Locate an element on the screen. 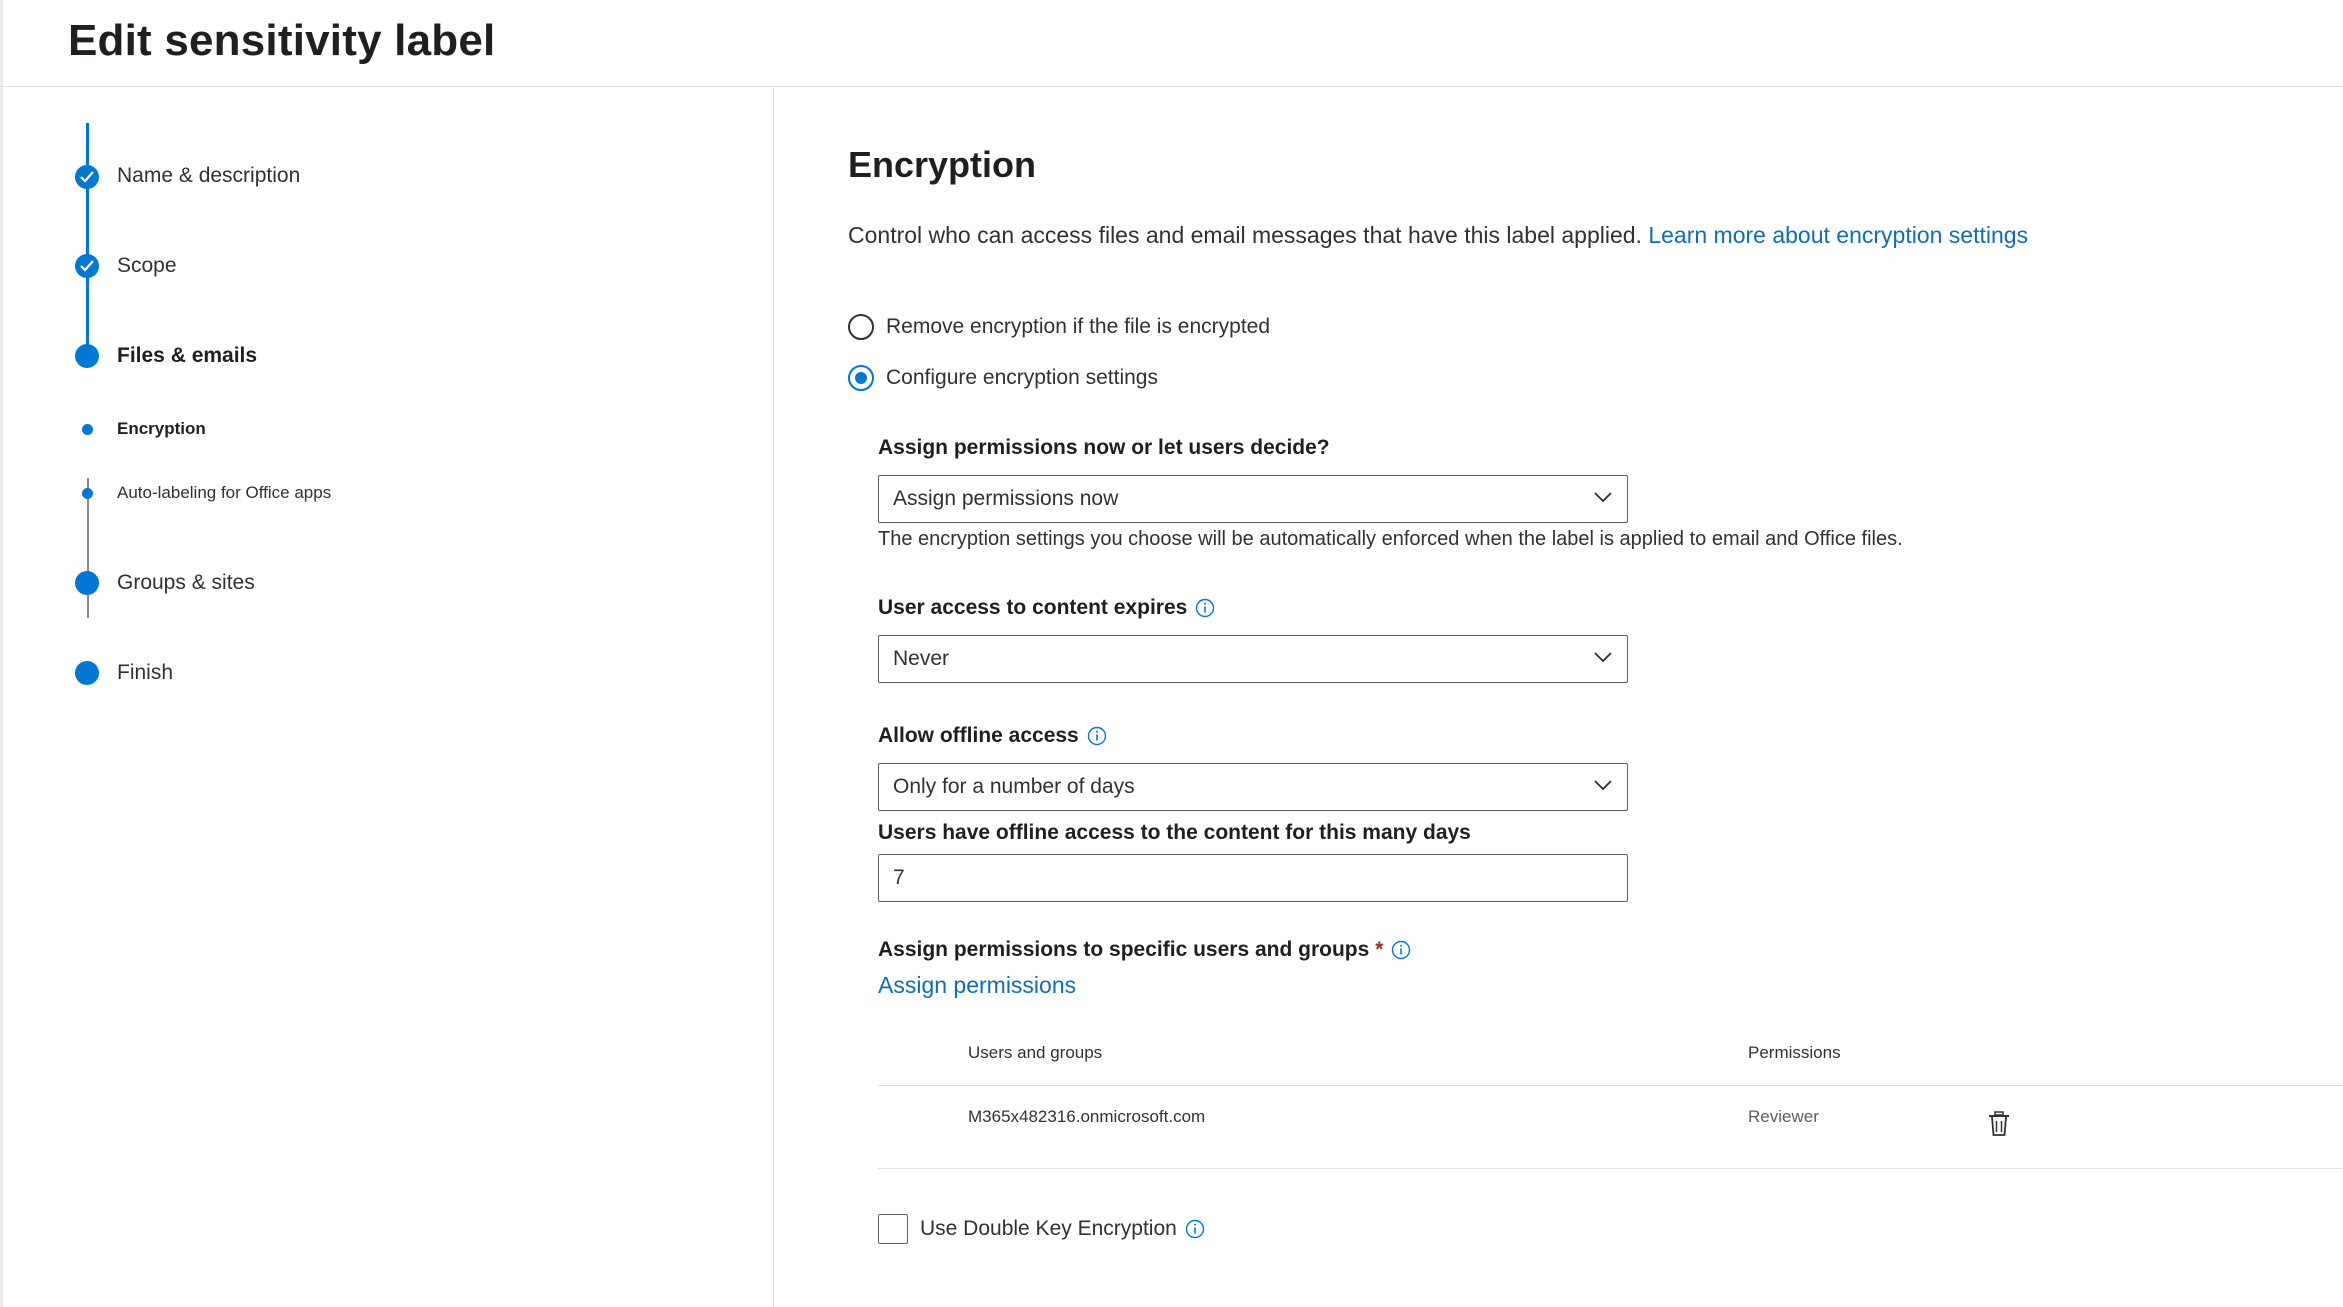 This screenshot has height=1307, width=2343. radio-button-checked is located at coordinates (861, 378).